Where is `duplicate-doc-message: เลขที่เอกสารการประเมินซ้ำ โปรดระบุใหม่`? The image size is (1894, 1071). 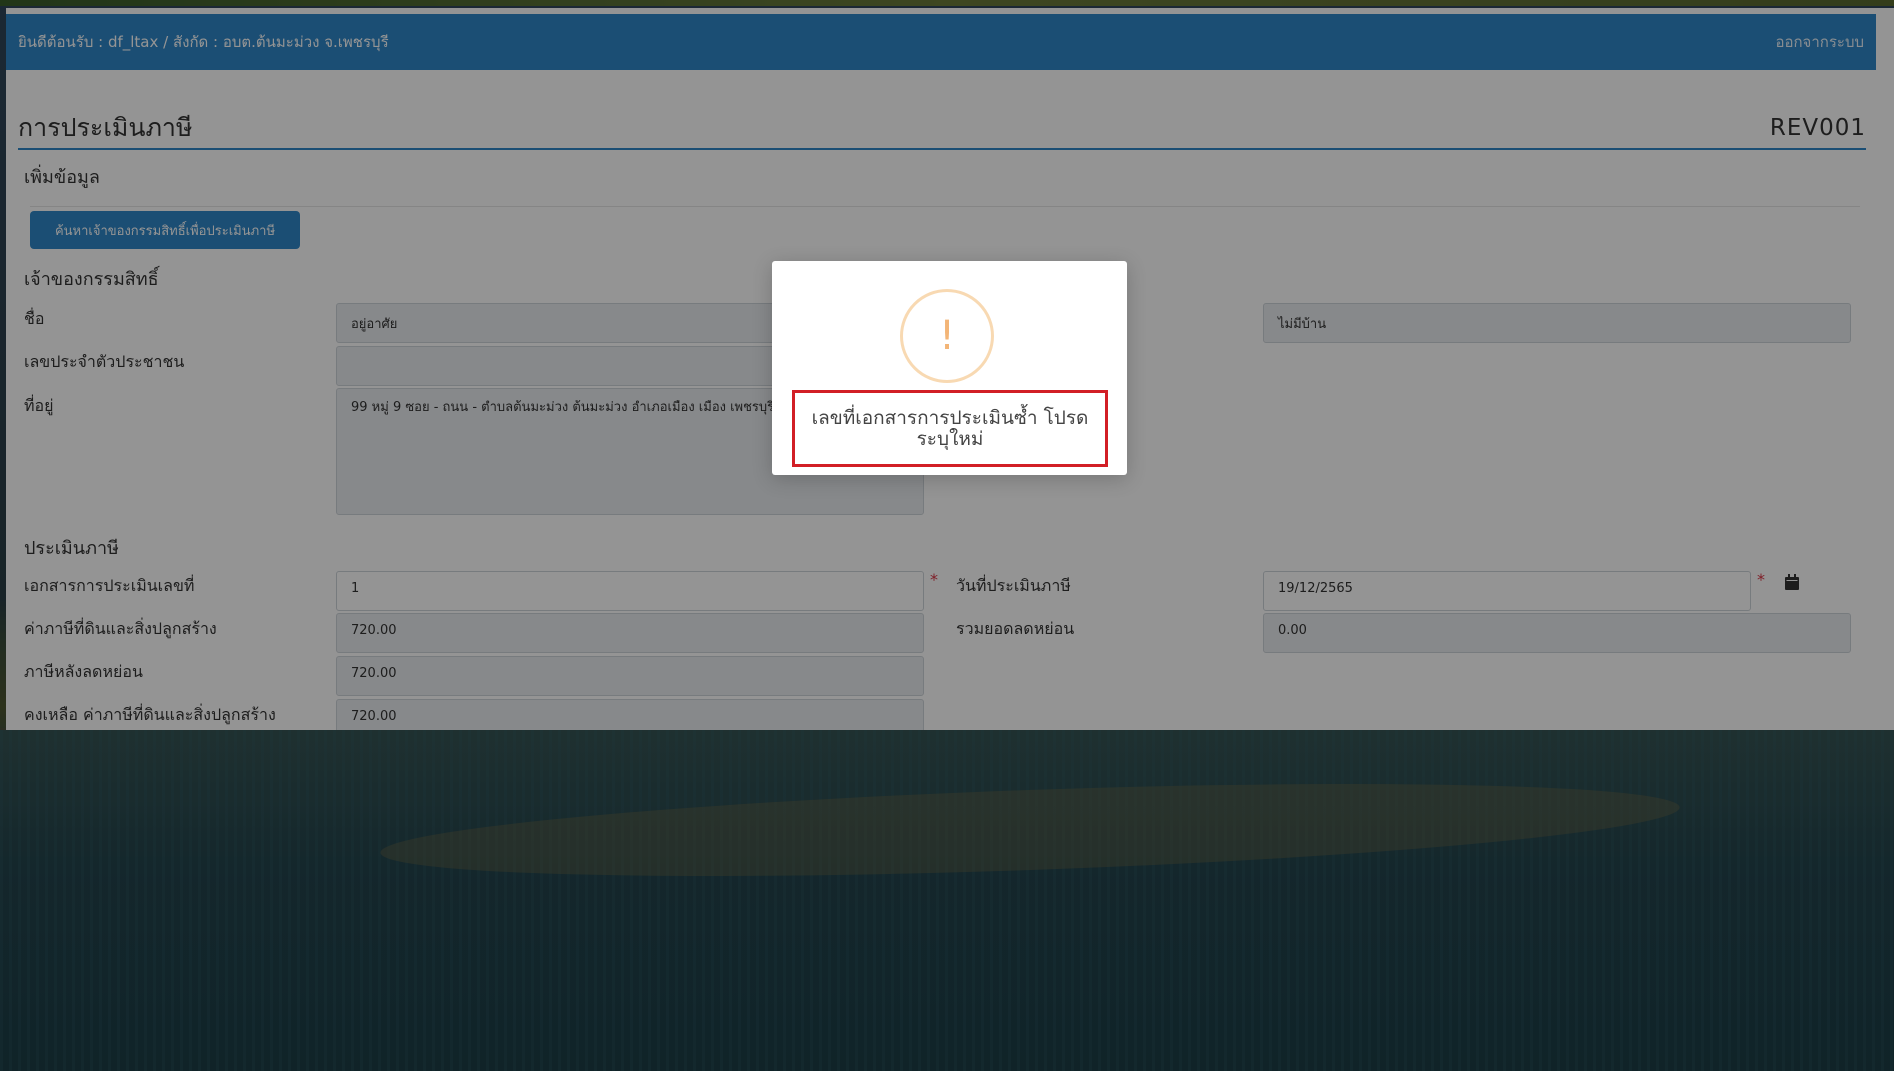 duplicate-doc-message: เลขที่เอกสารการประเมินซ้ำ โปรดระบุใหม่ is located at coordinates (950, 428).